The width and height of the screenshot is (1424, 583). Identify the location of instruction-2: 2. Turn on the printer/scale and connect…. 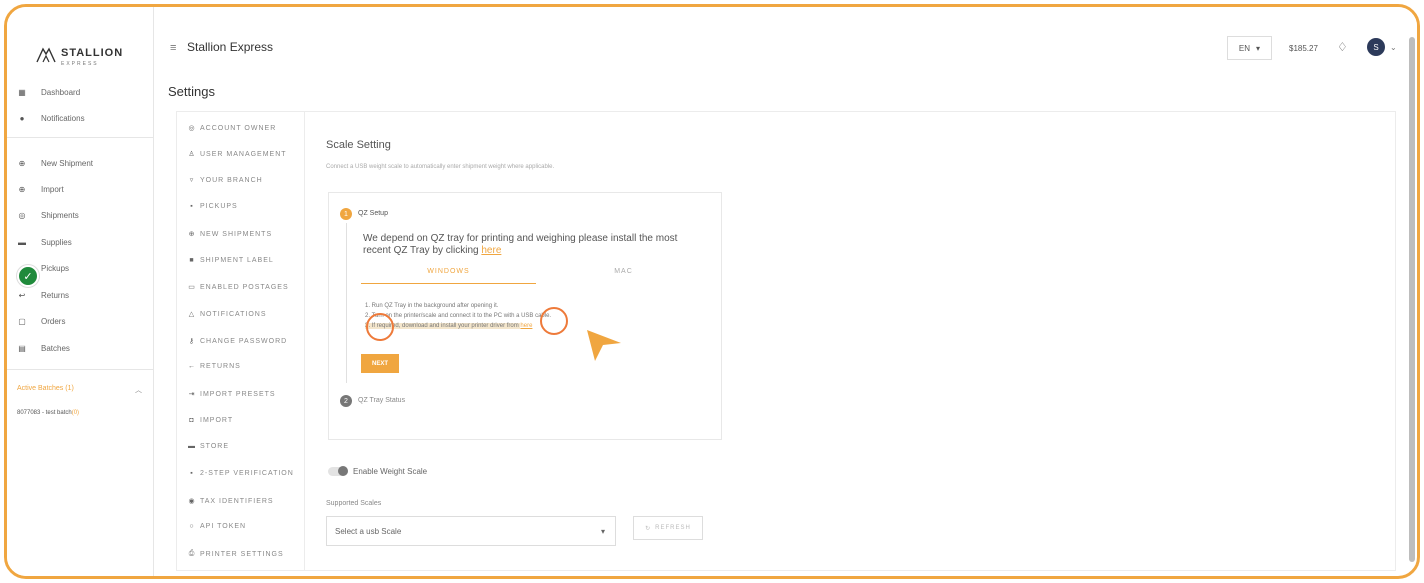
(458, 316).